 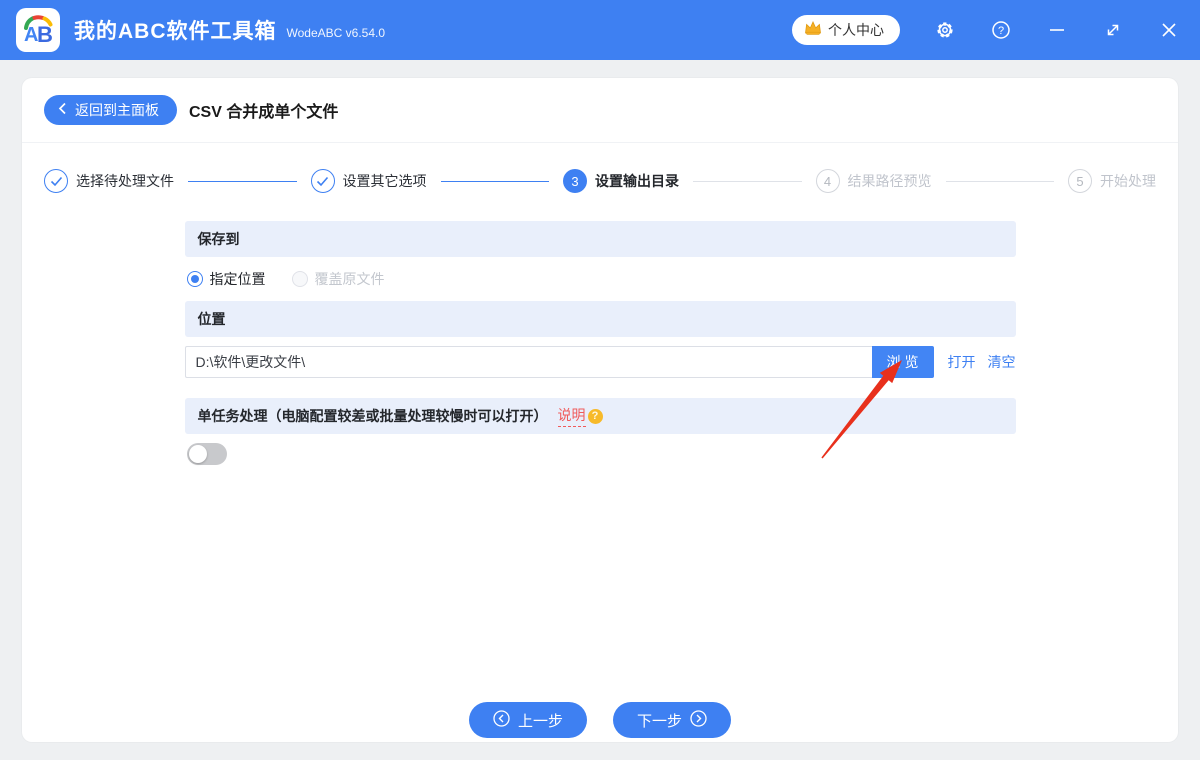 What do you see at coordinates (45, 34) in the screenshot?
I see `svg-text: B` at bounding box center [45, 34].